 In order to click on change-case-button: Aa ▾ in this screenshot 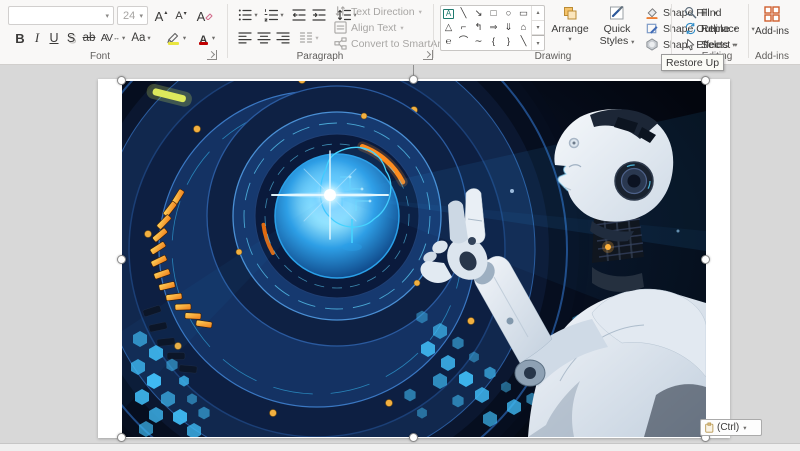, I will do `click(141, 38)`.